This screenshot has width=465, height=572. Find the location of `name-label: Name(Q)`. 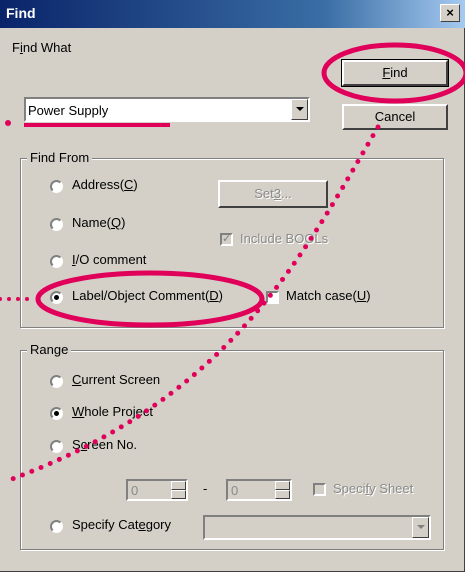

name-label: Name(Q) is located at coordinates (99, 222).